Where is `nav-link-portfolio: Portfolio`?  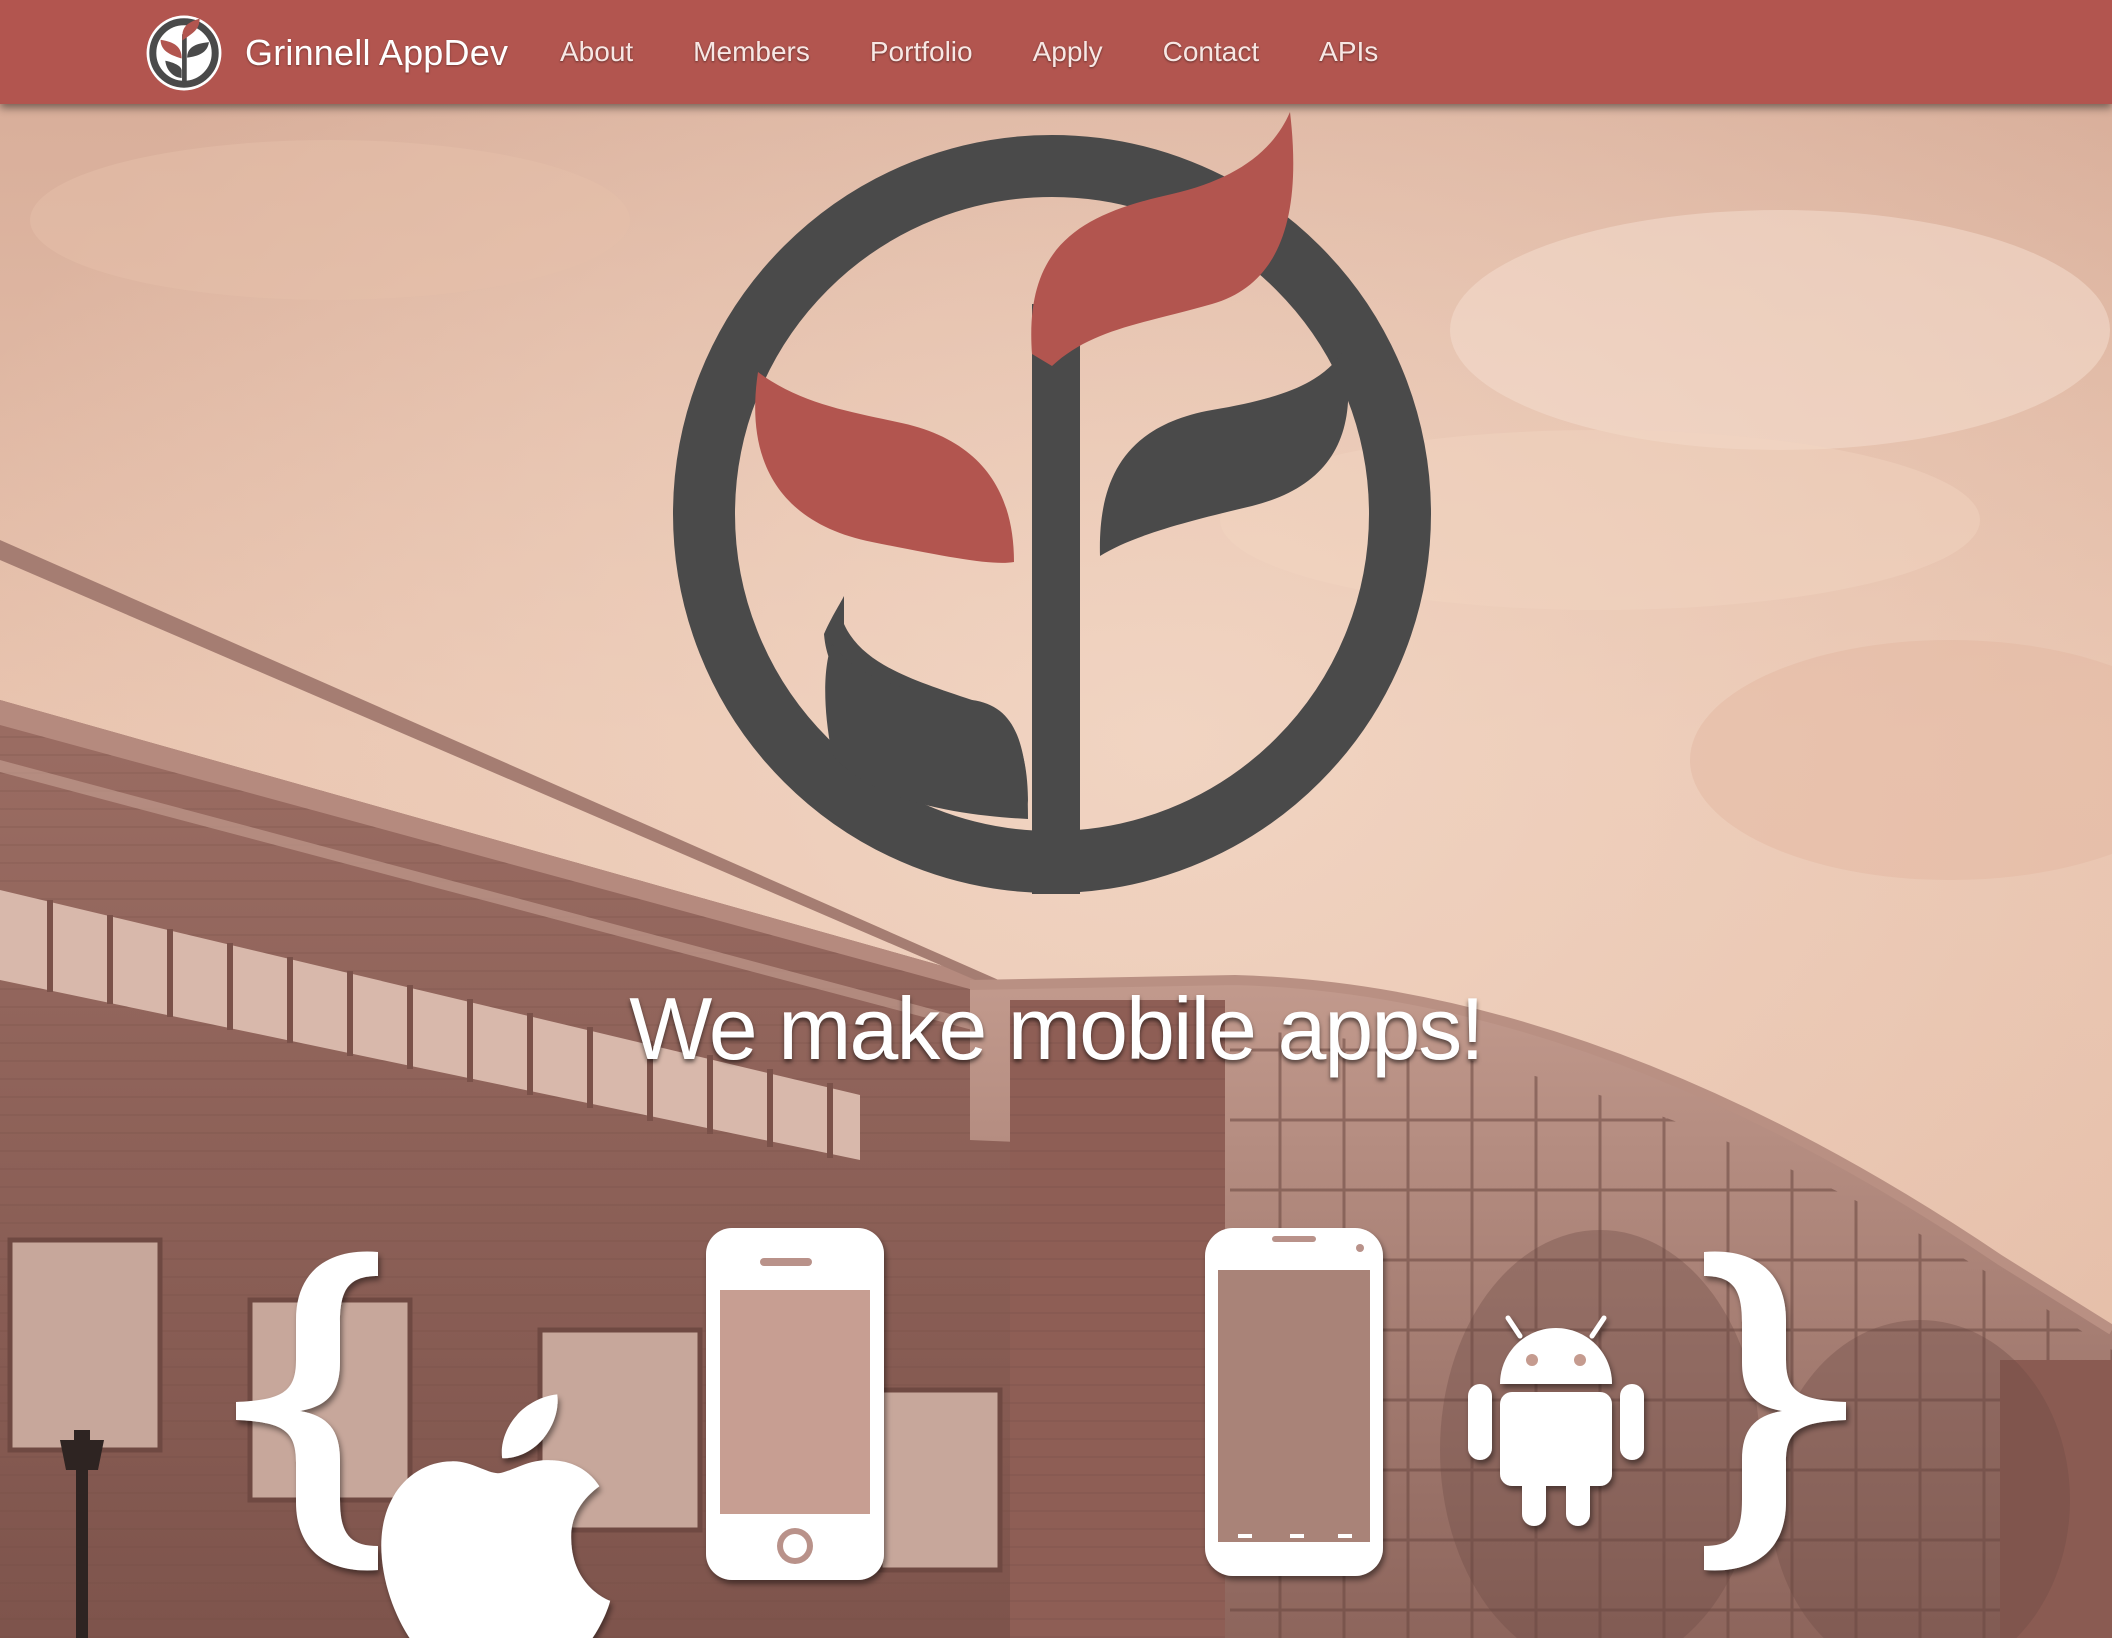
nav-link-portfolio: Portfolio is located at coordinates (921, 52).